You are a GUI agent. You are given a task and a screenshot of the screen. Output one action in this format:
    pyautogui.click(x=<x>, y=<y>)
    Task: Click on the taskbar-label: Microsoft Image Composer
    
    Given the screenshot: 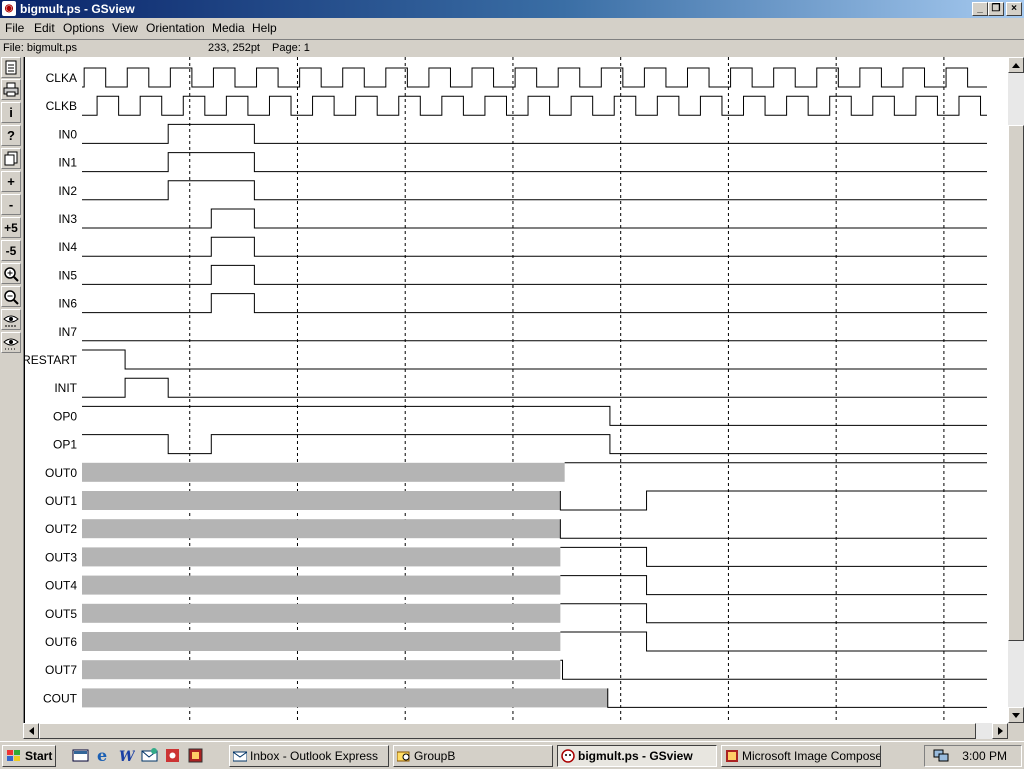 What is the action you would take?
    pyautogui.click(x=811, y=756)
    